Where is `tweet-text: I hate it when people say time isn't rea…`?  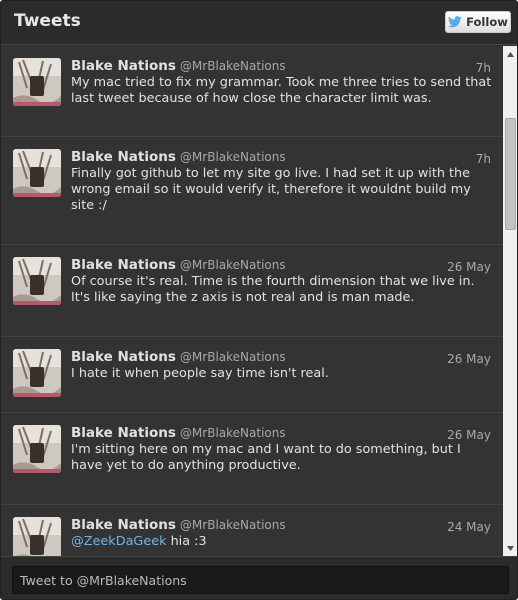 tweet-text: I hate it when people say time isn't rea… is located at coordinates (200, 373).